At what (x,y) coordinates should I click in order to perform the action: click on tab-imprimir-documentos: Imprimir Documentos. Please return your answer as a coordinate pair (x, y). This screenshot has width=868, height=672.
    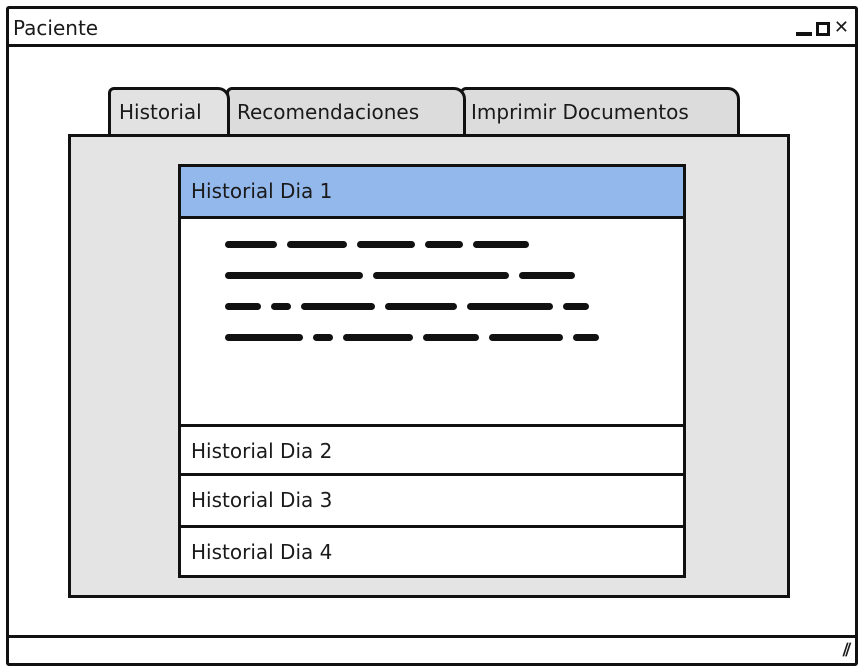
    Looking at the image, I should click on (600, 112).